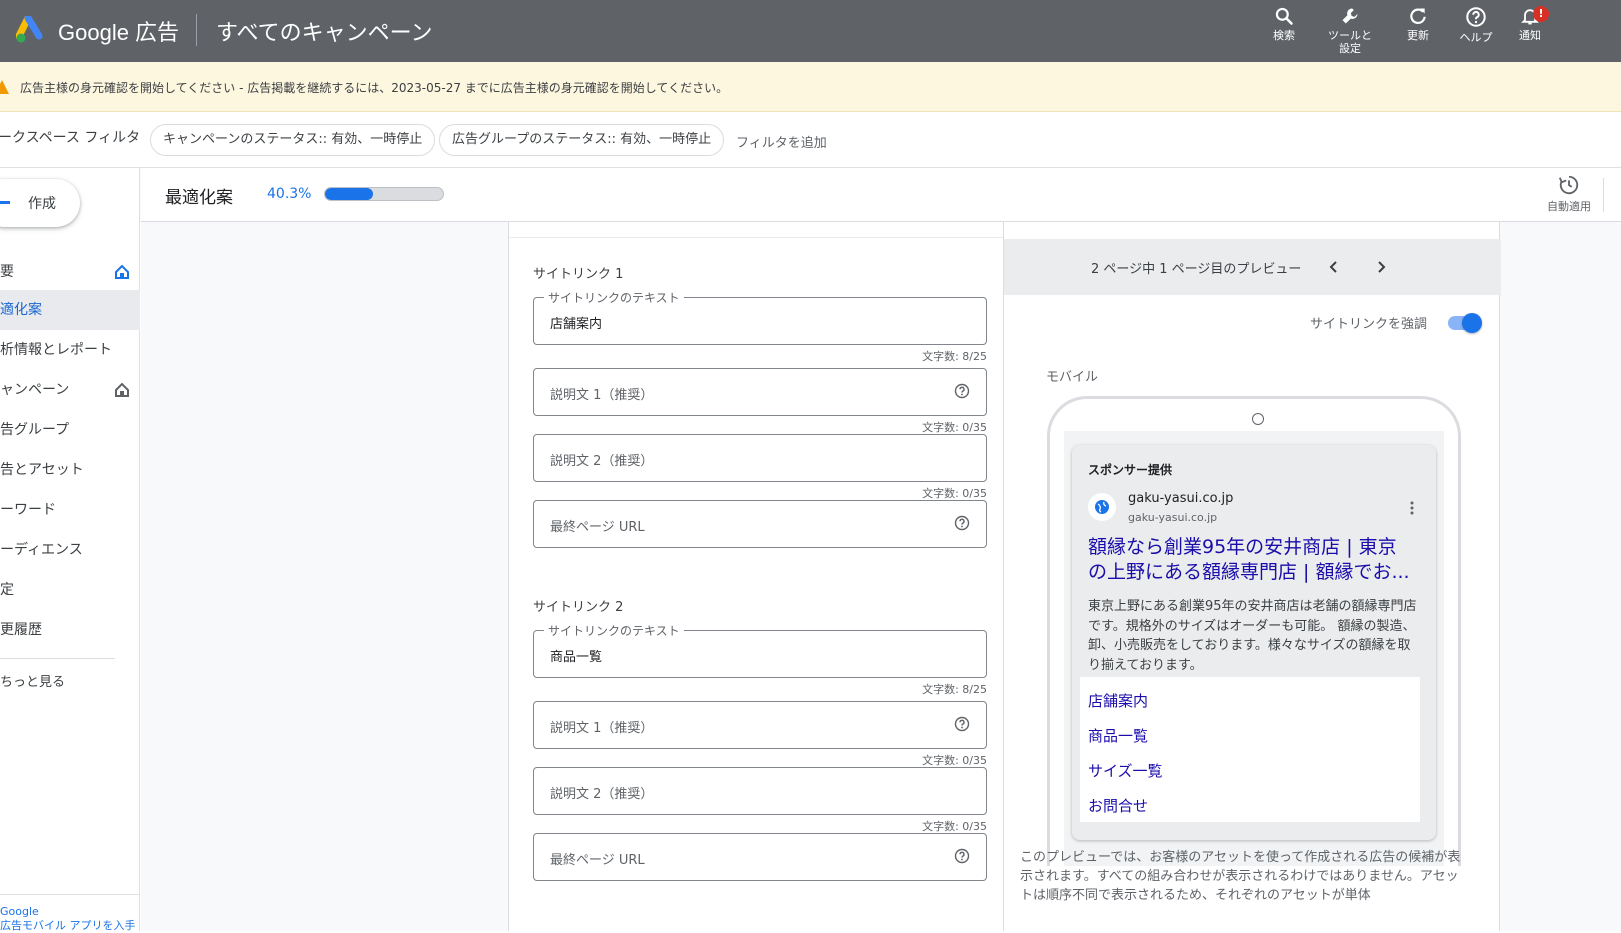 Image resolution: width=1621 pixels, height=933 pixels. I want to click on sidebar-item-settings: 定, so click(70, 590).